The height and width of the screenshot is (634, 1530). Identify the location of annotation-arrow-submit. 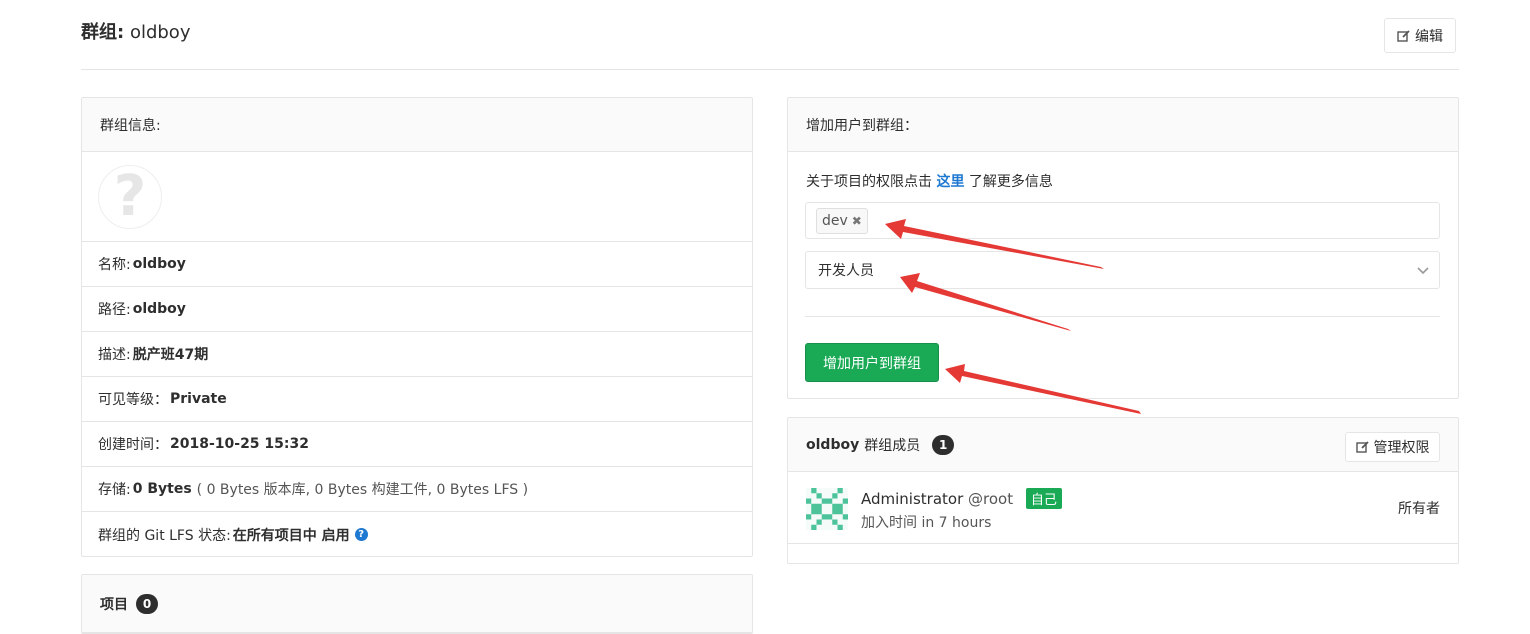
(1043, 389).